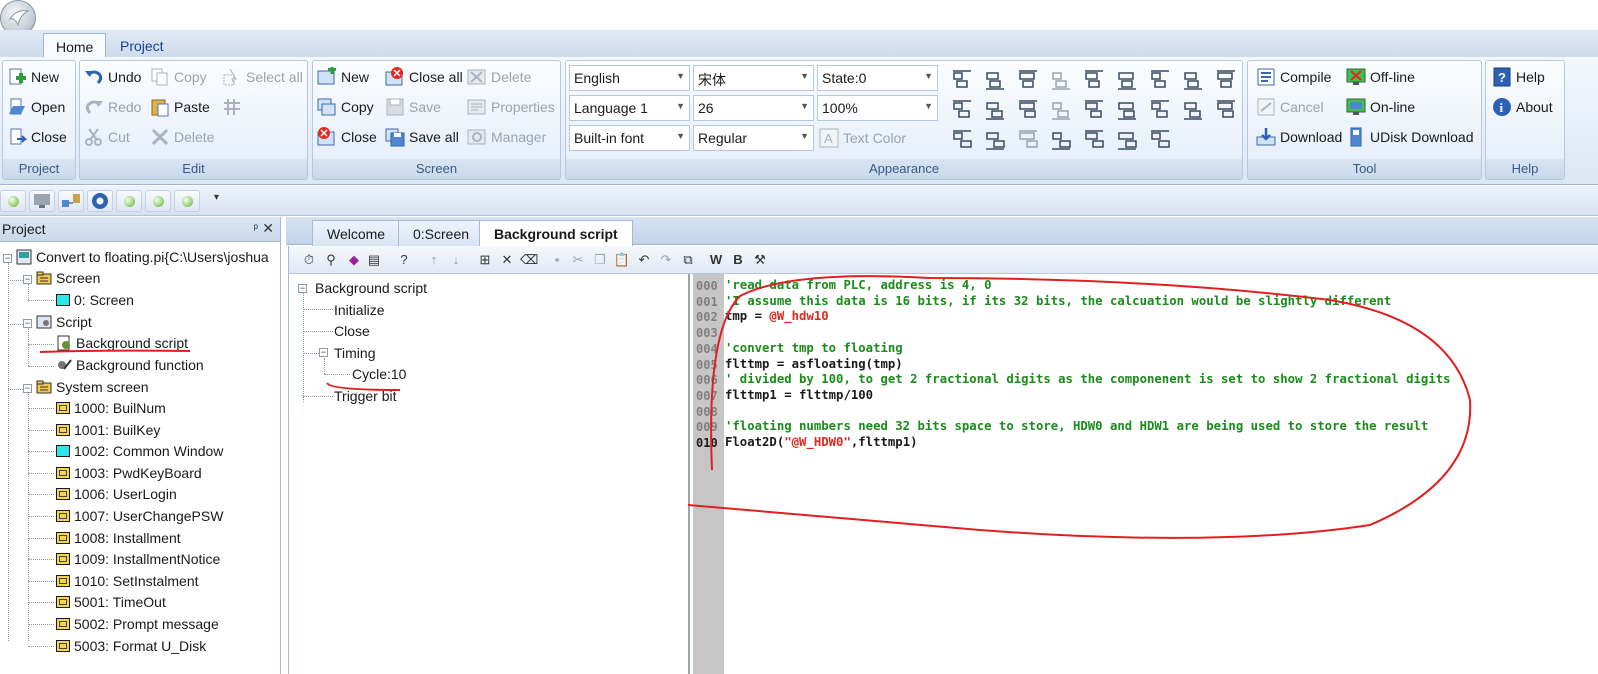  I want to click on about-button: i About, so click(1522, 107).